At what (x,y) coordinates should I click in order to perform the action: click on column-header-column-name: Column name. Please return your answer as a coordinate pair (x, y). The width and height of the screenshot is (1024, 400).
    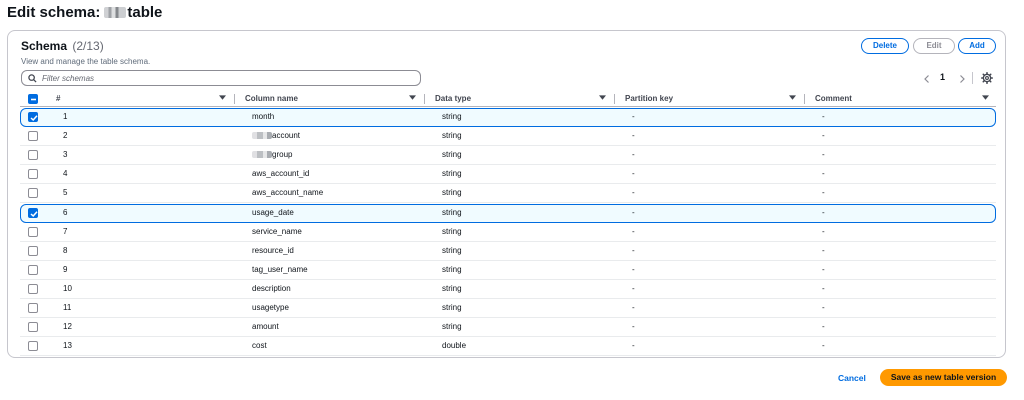
    Looking at the image, I should click on (271, 98).